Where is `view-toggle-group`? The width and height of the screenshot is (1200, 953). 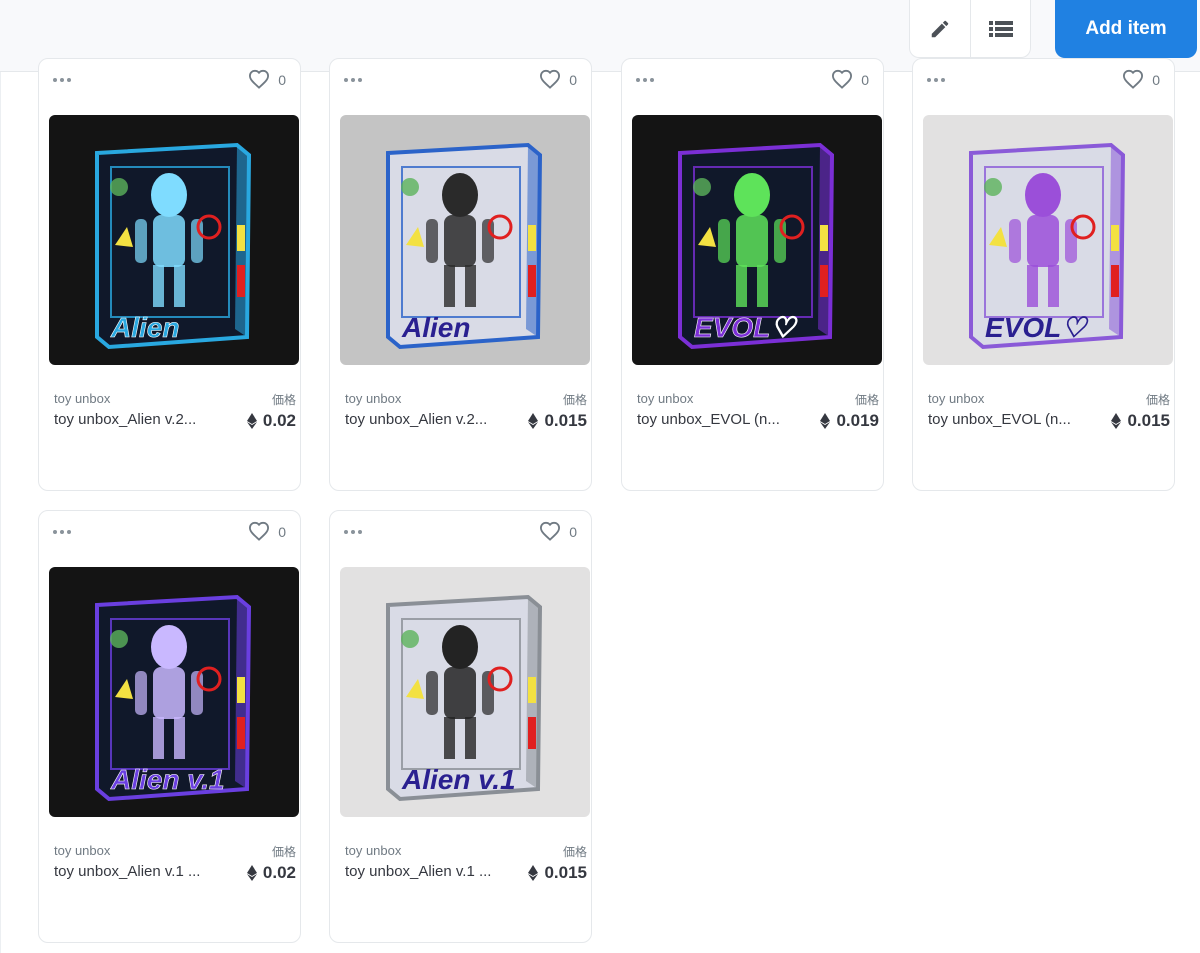
view-toggle-group is located at coordinates (970, 29).